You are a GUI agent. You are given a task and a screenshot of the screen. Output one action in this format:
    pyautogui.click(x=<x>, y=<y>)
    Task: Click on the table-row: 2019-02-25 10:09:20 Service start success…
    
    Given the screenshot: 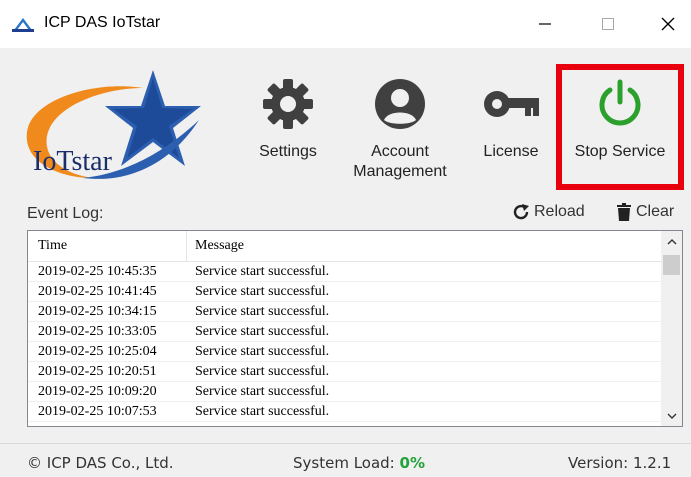 What is the action you would take?
    pyautogui.click(x=344, y=392)
    